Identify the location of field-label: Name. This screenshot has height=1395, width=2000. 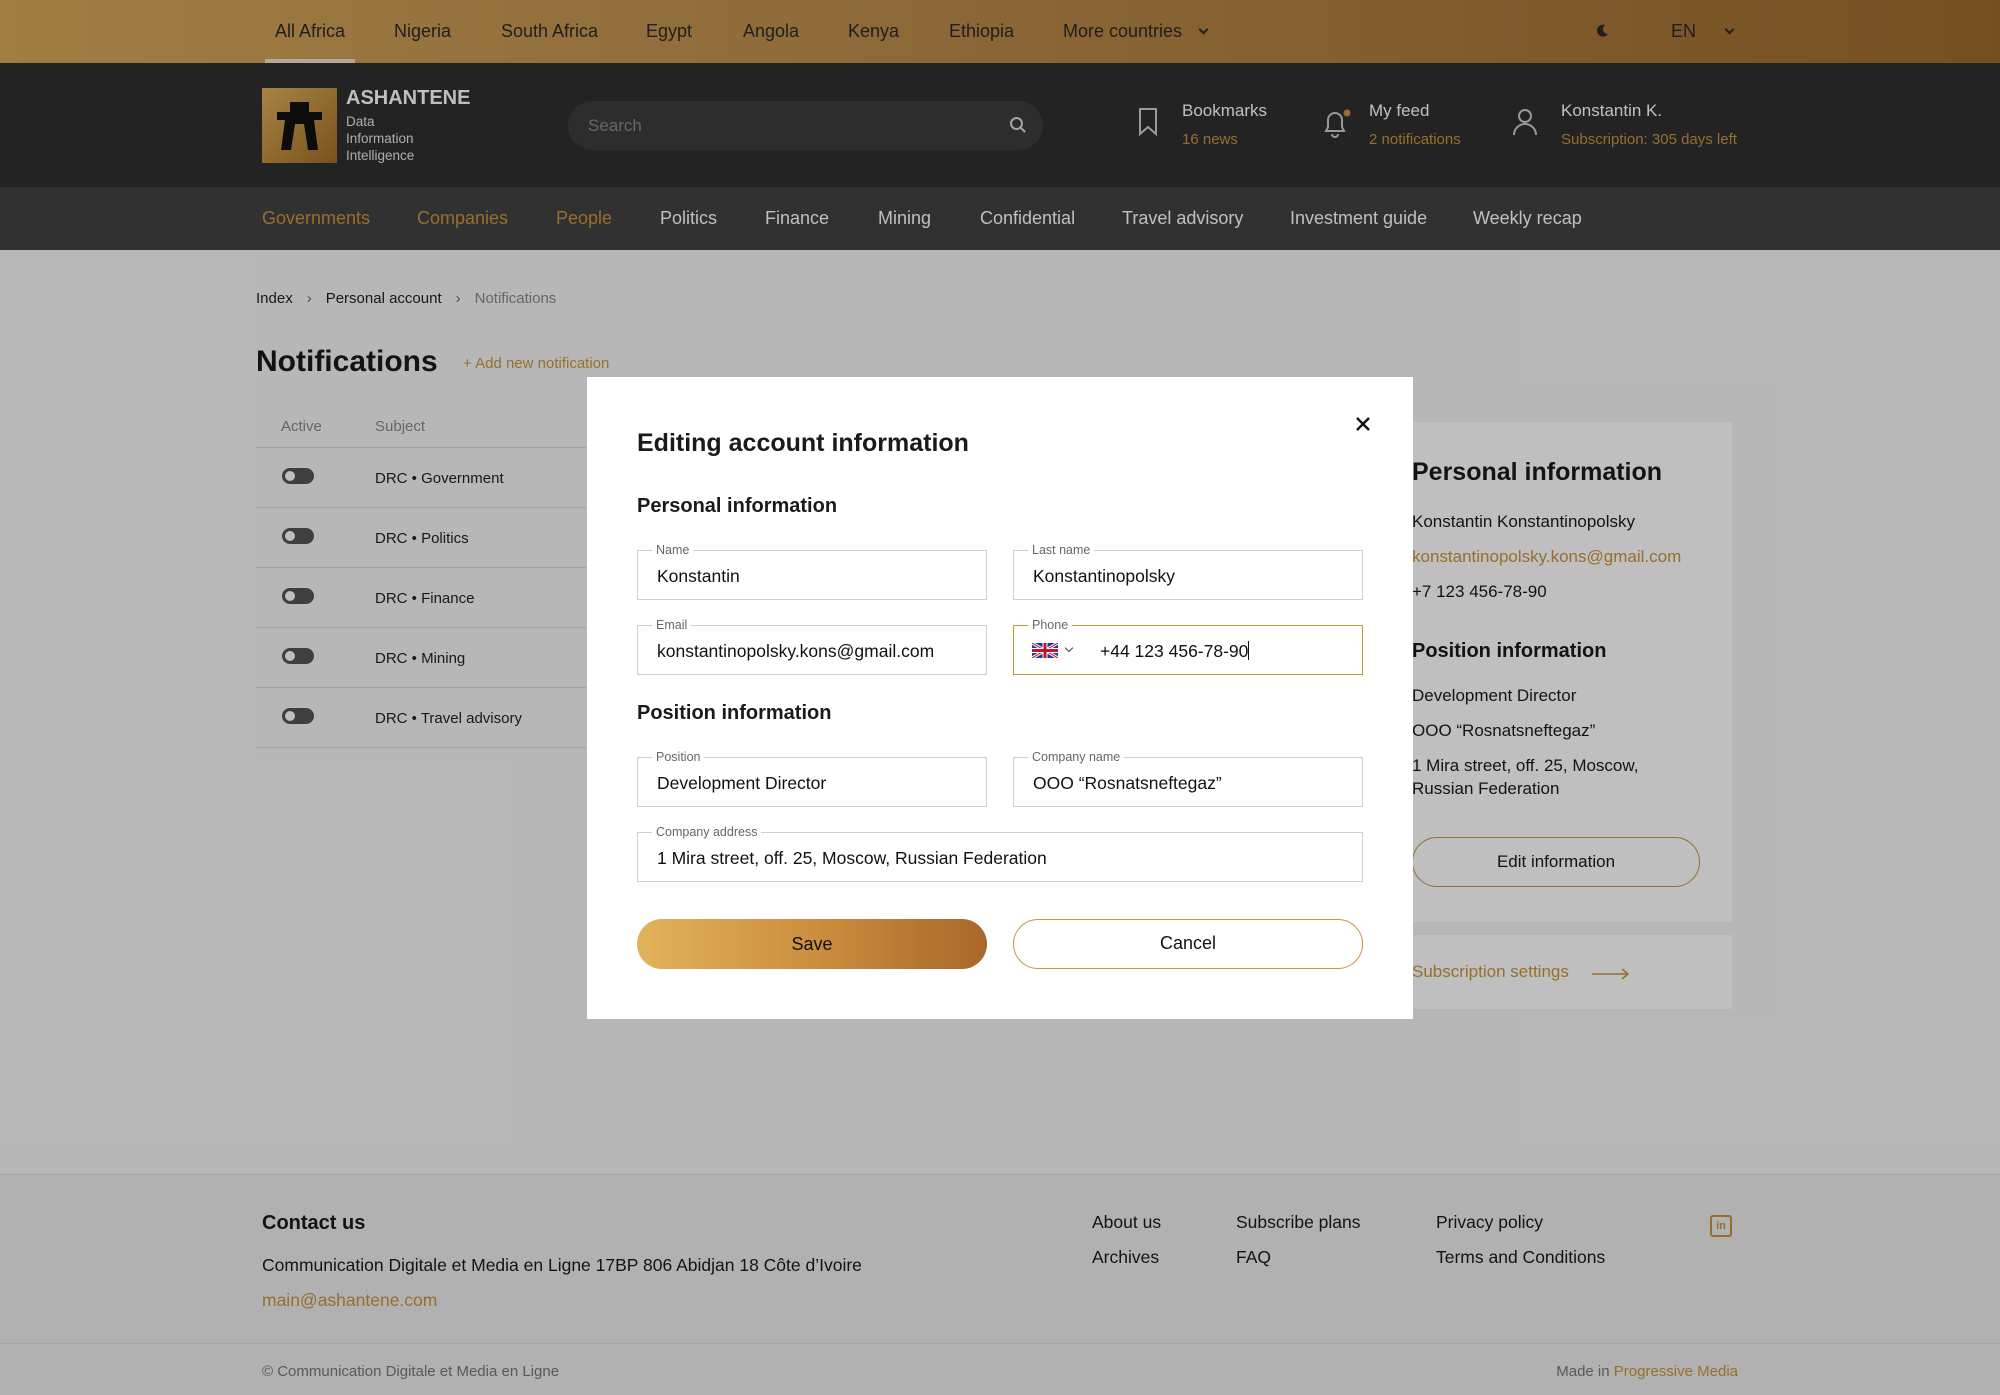
(673, 550).